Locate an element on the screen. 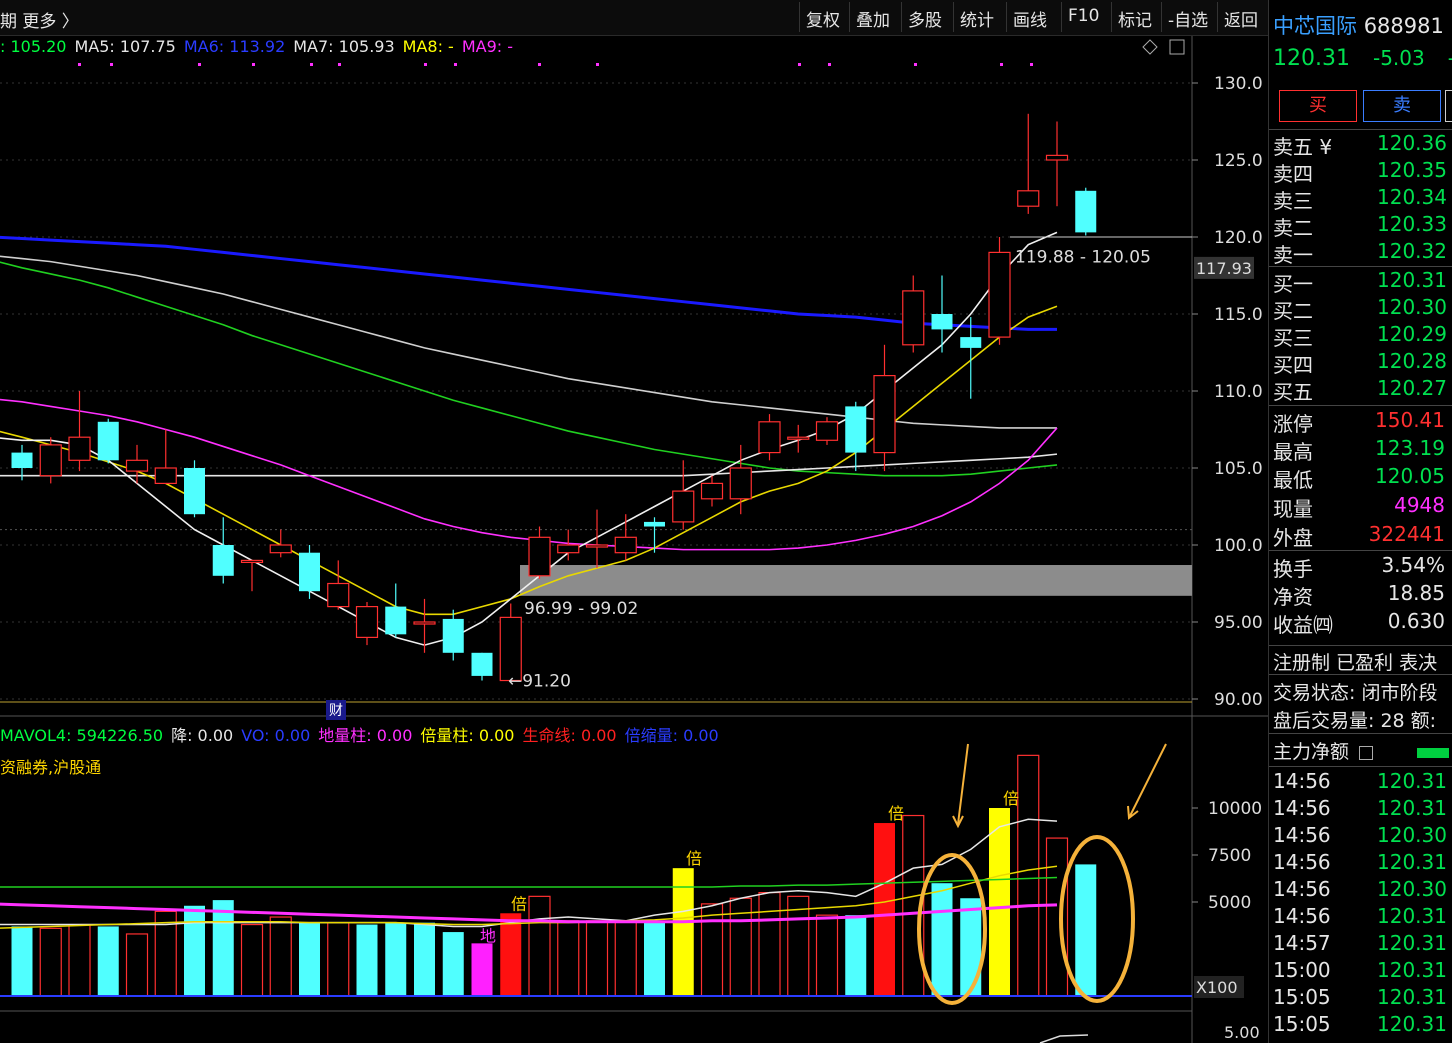 The width and height of the screenshot is (1452, 1043). stat-row: 换手 3.54% is located at coordinates (1362, 567).